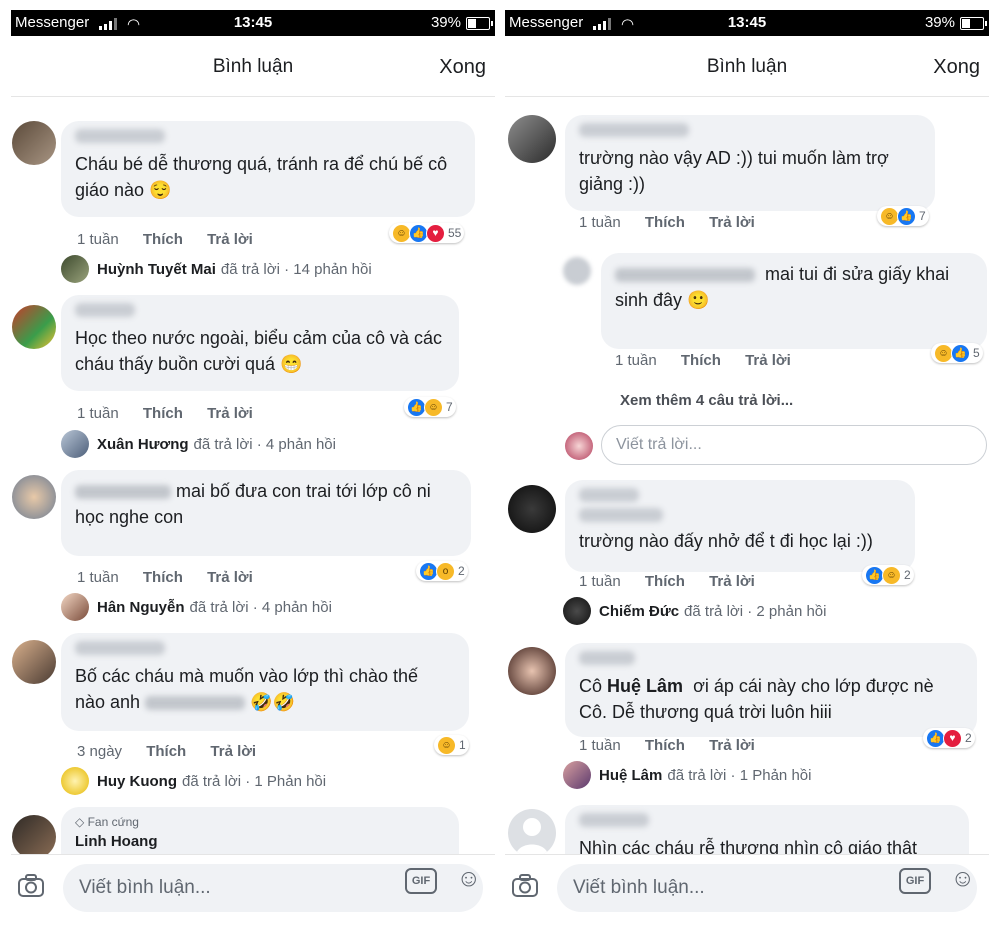  Describe the element at coordinates (662, 300) in the screenshot. I see `reply-line-2: sinh đây 🙂` at that location.